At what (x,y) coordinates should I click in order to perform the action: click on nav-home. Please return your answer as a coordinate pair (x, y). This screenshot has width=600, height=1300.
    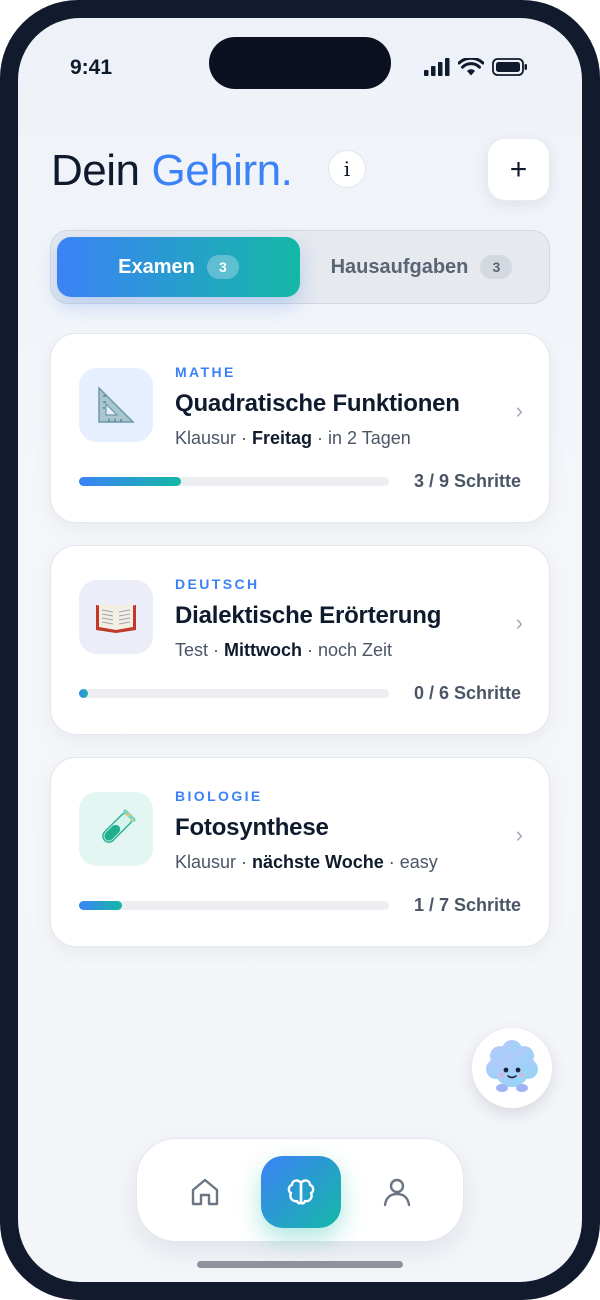
    Looking at the image, I should click on (205, 1192).